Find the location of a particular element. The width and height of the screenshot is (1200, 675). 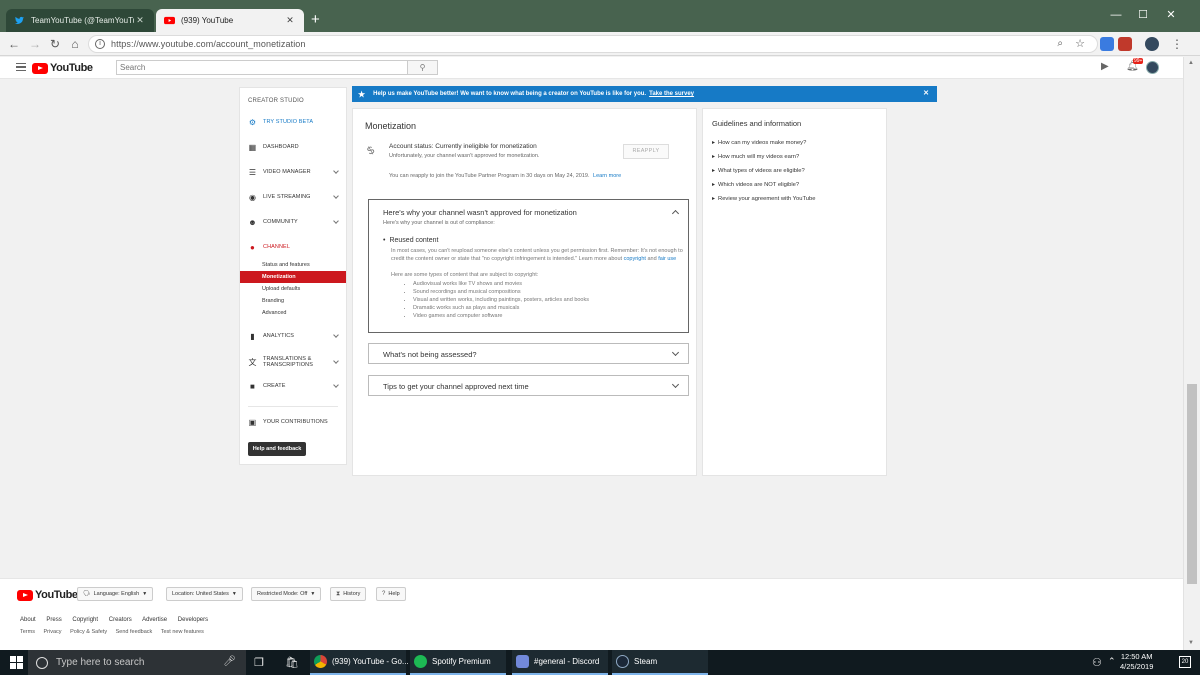

sidebar-item-create: ■ CREATE is located at coordinates (293, 386).